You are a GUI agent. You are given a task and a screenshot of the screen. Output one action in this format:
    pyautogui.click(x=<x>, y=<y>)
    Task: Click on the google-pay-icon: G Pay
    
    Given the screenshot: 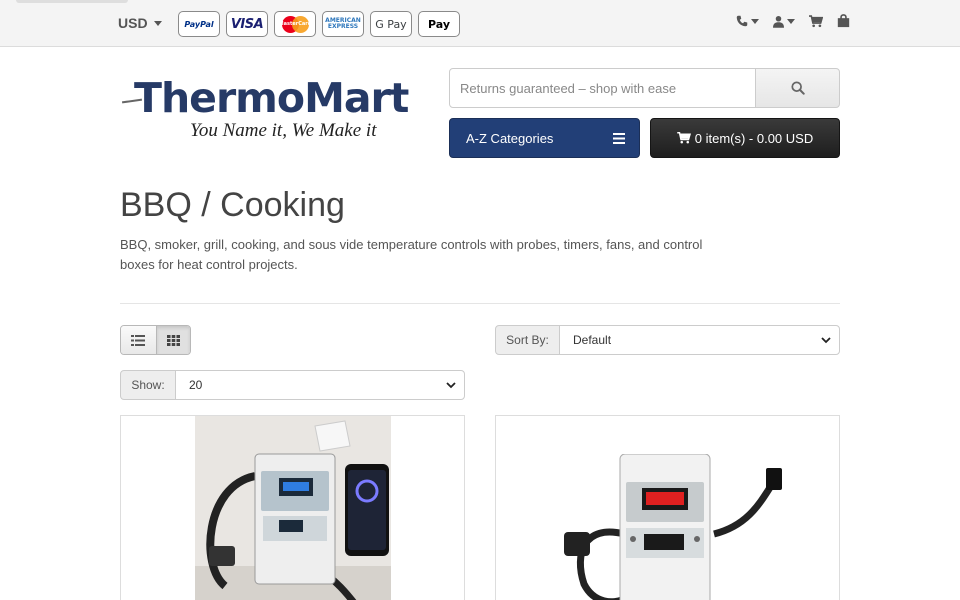 What is the action you would take?
    pyautogui.click(x=391, y=24)
    